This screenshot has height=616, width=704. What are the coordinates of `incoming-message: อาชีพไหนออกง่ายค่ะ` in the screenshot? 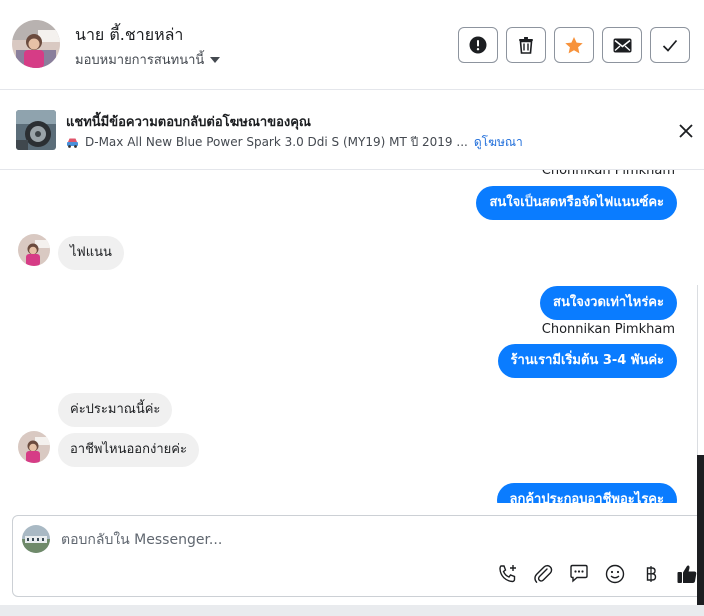 It's located at (128, 450).